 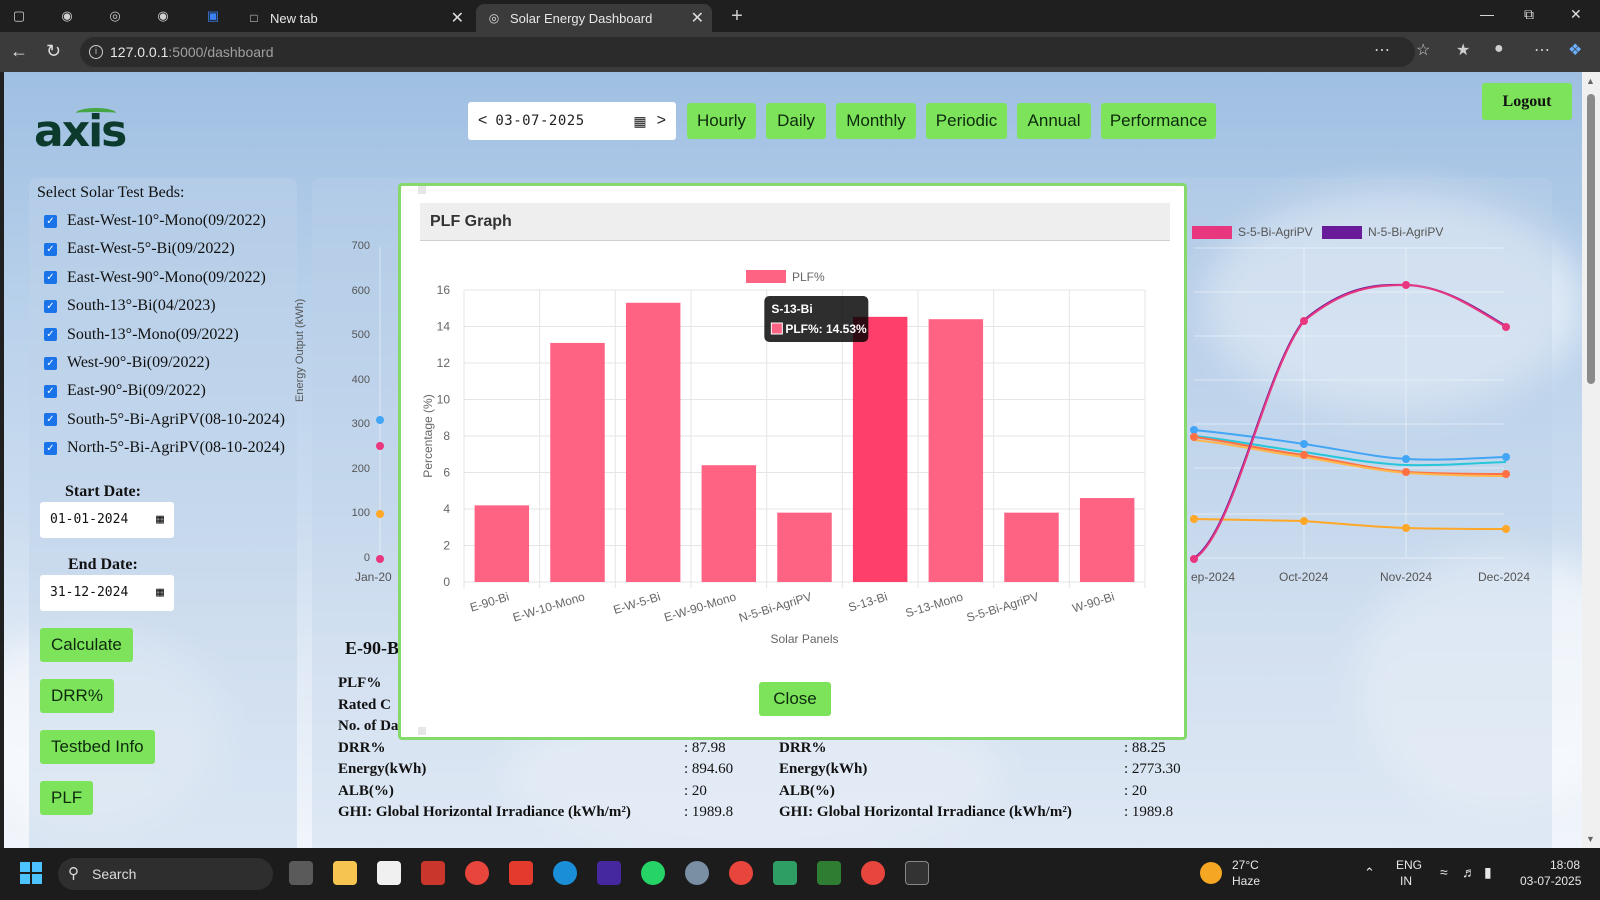 What do you see at coordinates (1488, 872) in the screenshot?
I see `battery-icon: ▮` at bounding box center [1488, 872].